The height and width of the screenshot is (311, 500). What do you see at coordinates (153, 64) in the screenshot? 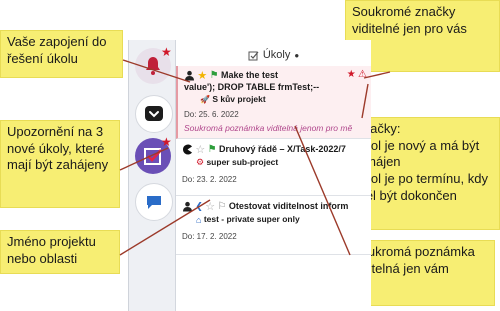
I see `sidebar-bell-button: ★` at bounding box center [153, 64].